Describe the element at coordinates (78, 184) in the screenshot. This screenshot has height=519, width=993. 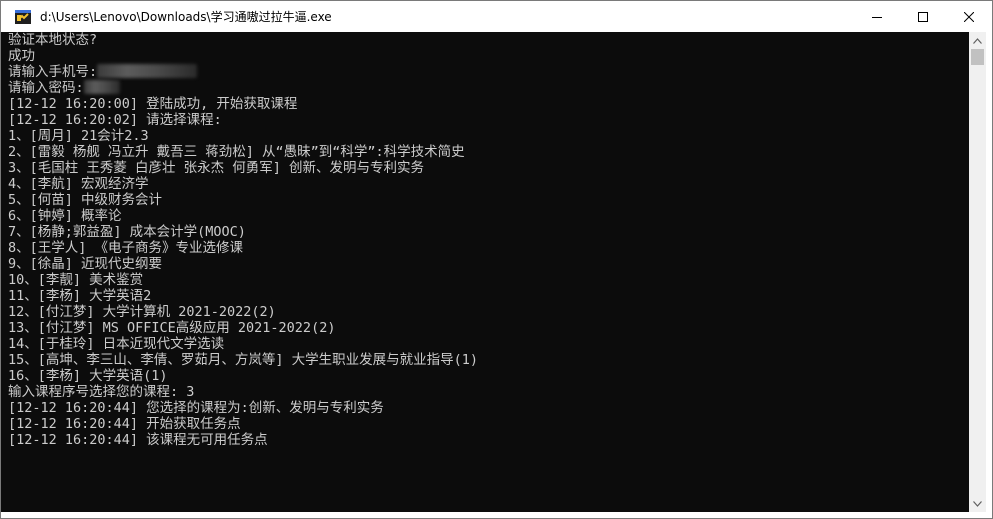
I see `course-list-item: 4、[李航] 宏观经济学` at that location.